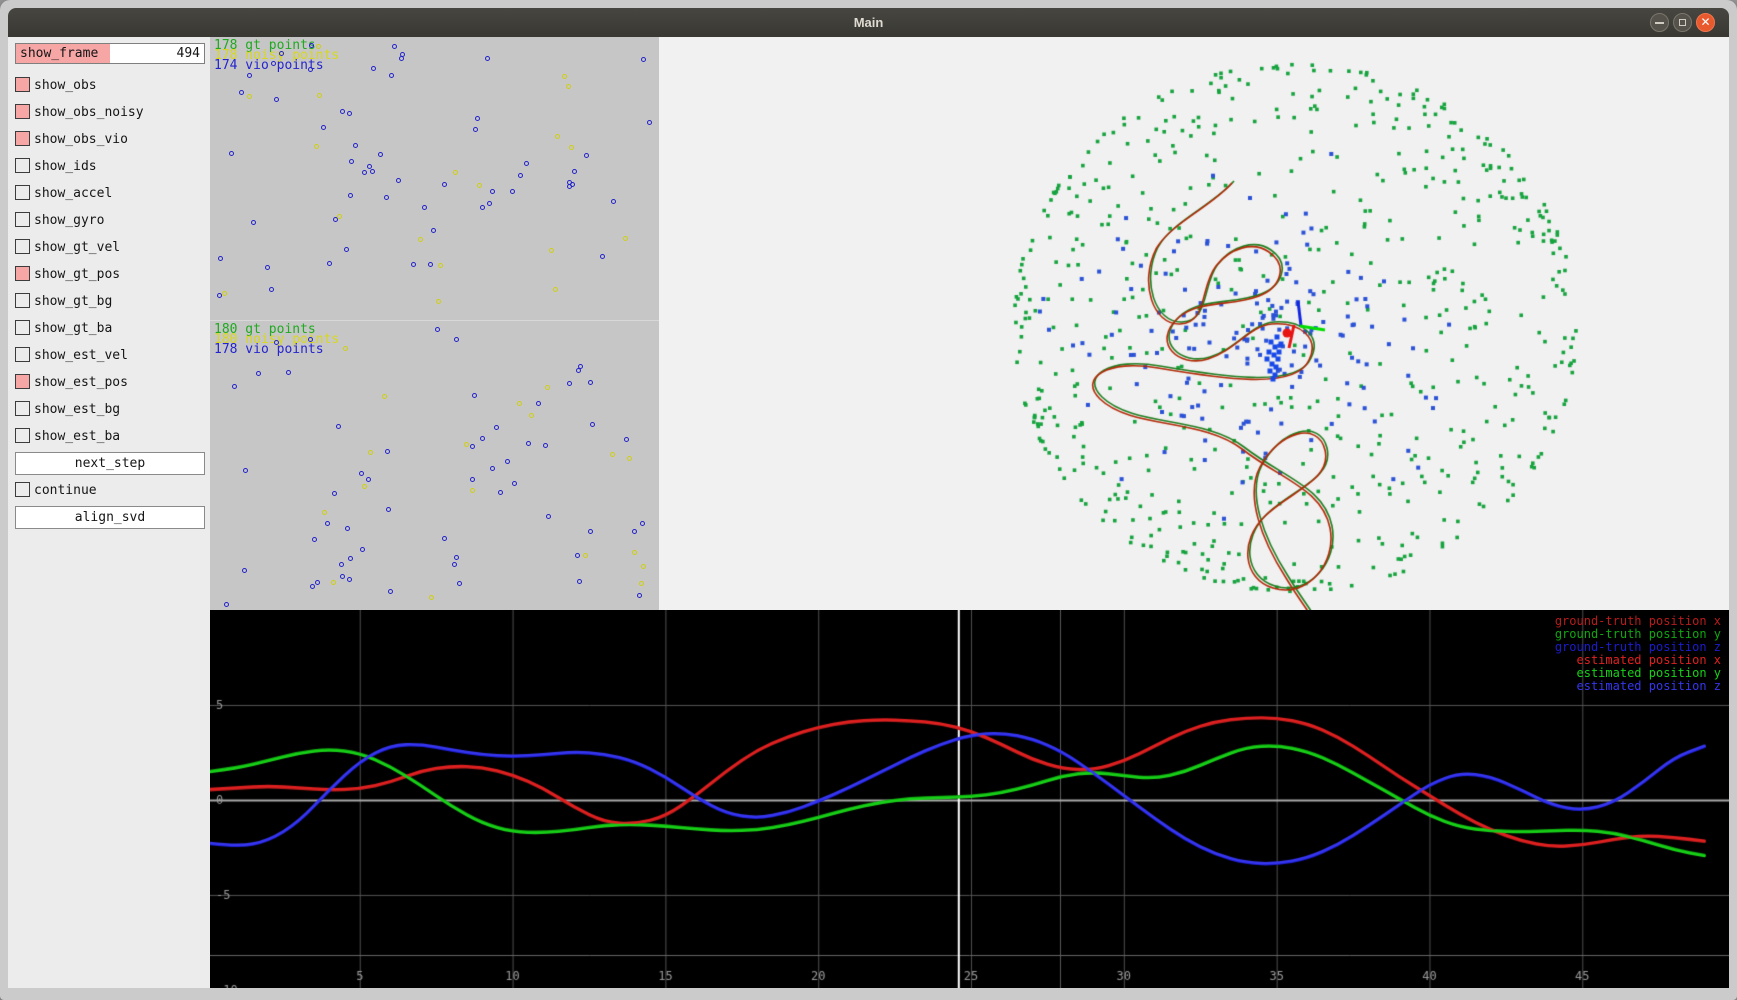  I want to click on title-bar: Main ✕, so click(868, 22).